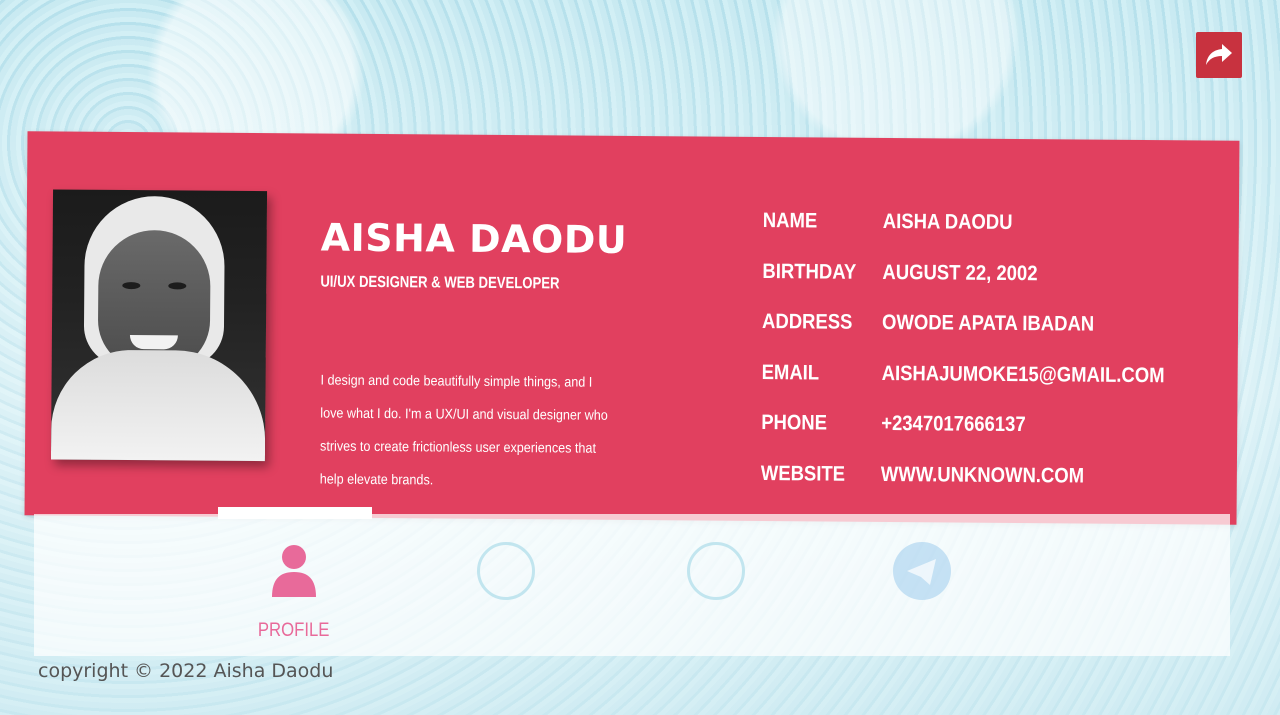 Image resolution: width=1280 pixels, height=715 pixels. Describe the element at coordinates (960, 272) in the screenshot. I see `info-value: AUGUST 22, 2002` at that location.